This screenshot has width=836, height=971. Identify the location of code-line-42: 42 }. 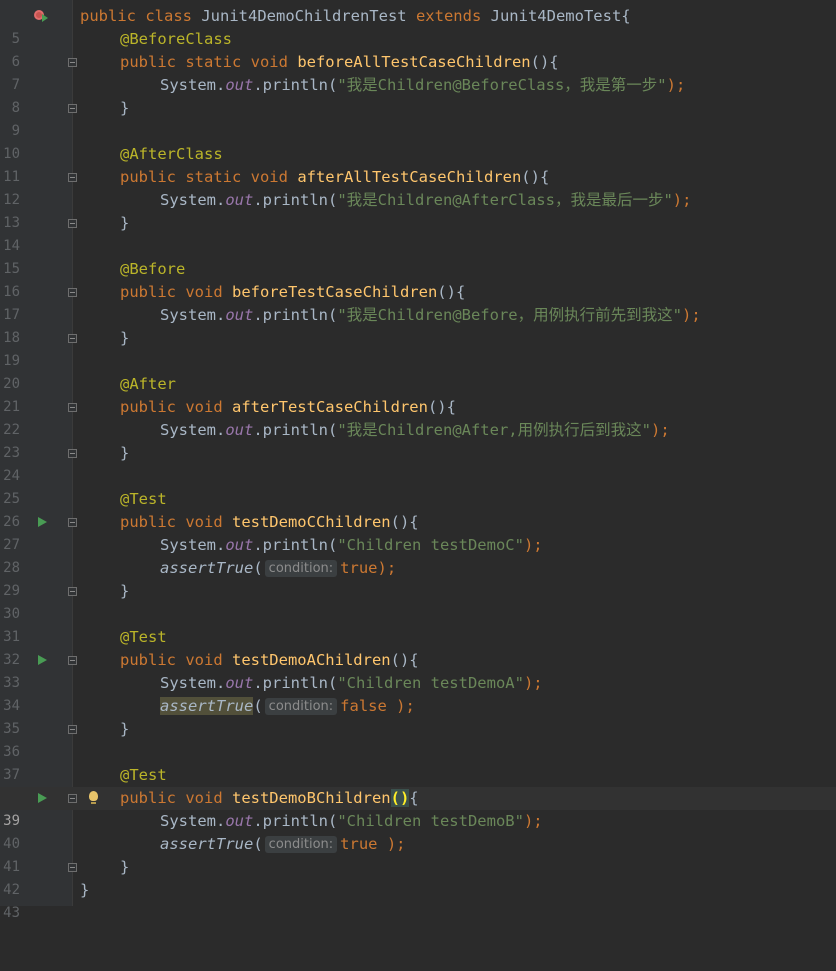
(418, 877).